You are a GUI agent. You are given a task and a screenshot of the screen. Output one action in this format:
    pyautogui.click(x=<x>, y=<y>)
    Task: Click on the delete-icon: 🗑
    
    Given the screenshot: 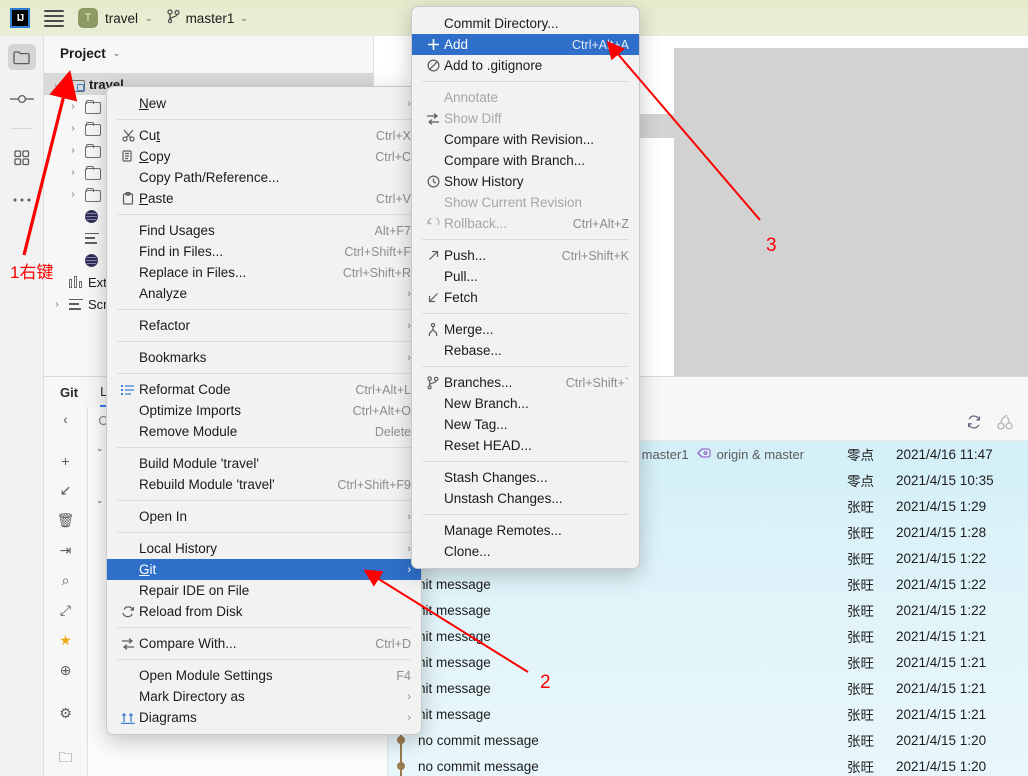 What is the action you would take?
    pyautogui.click(x=66, y=520)
    